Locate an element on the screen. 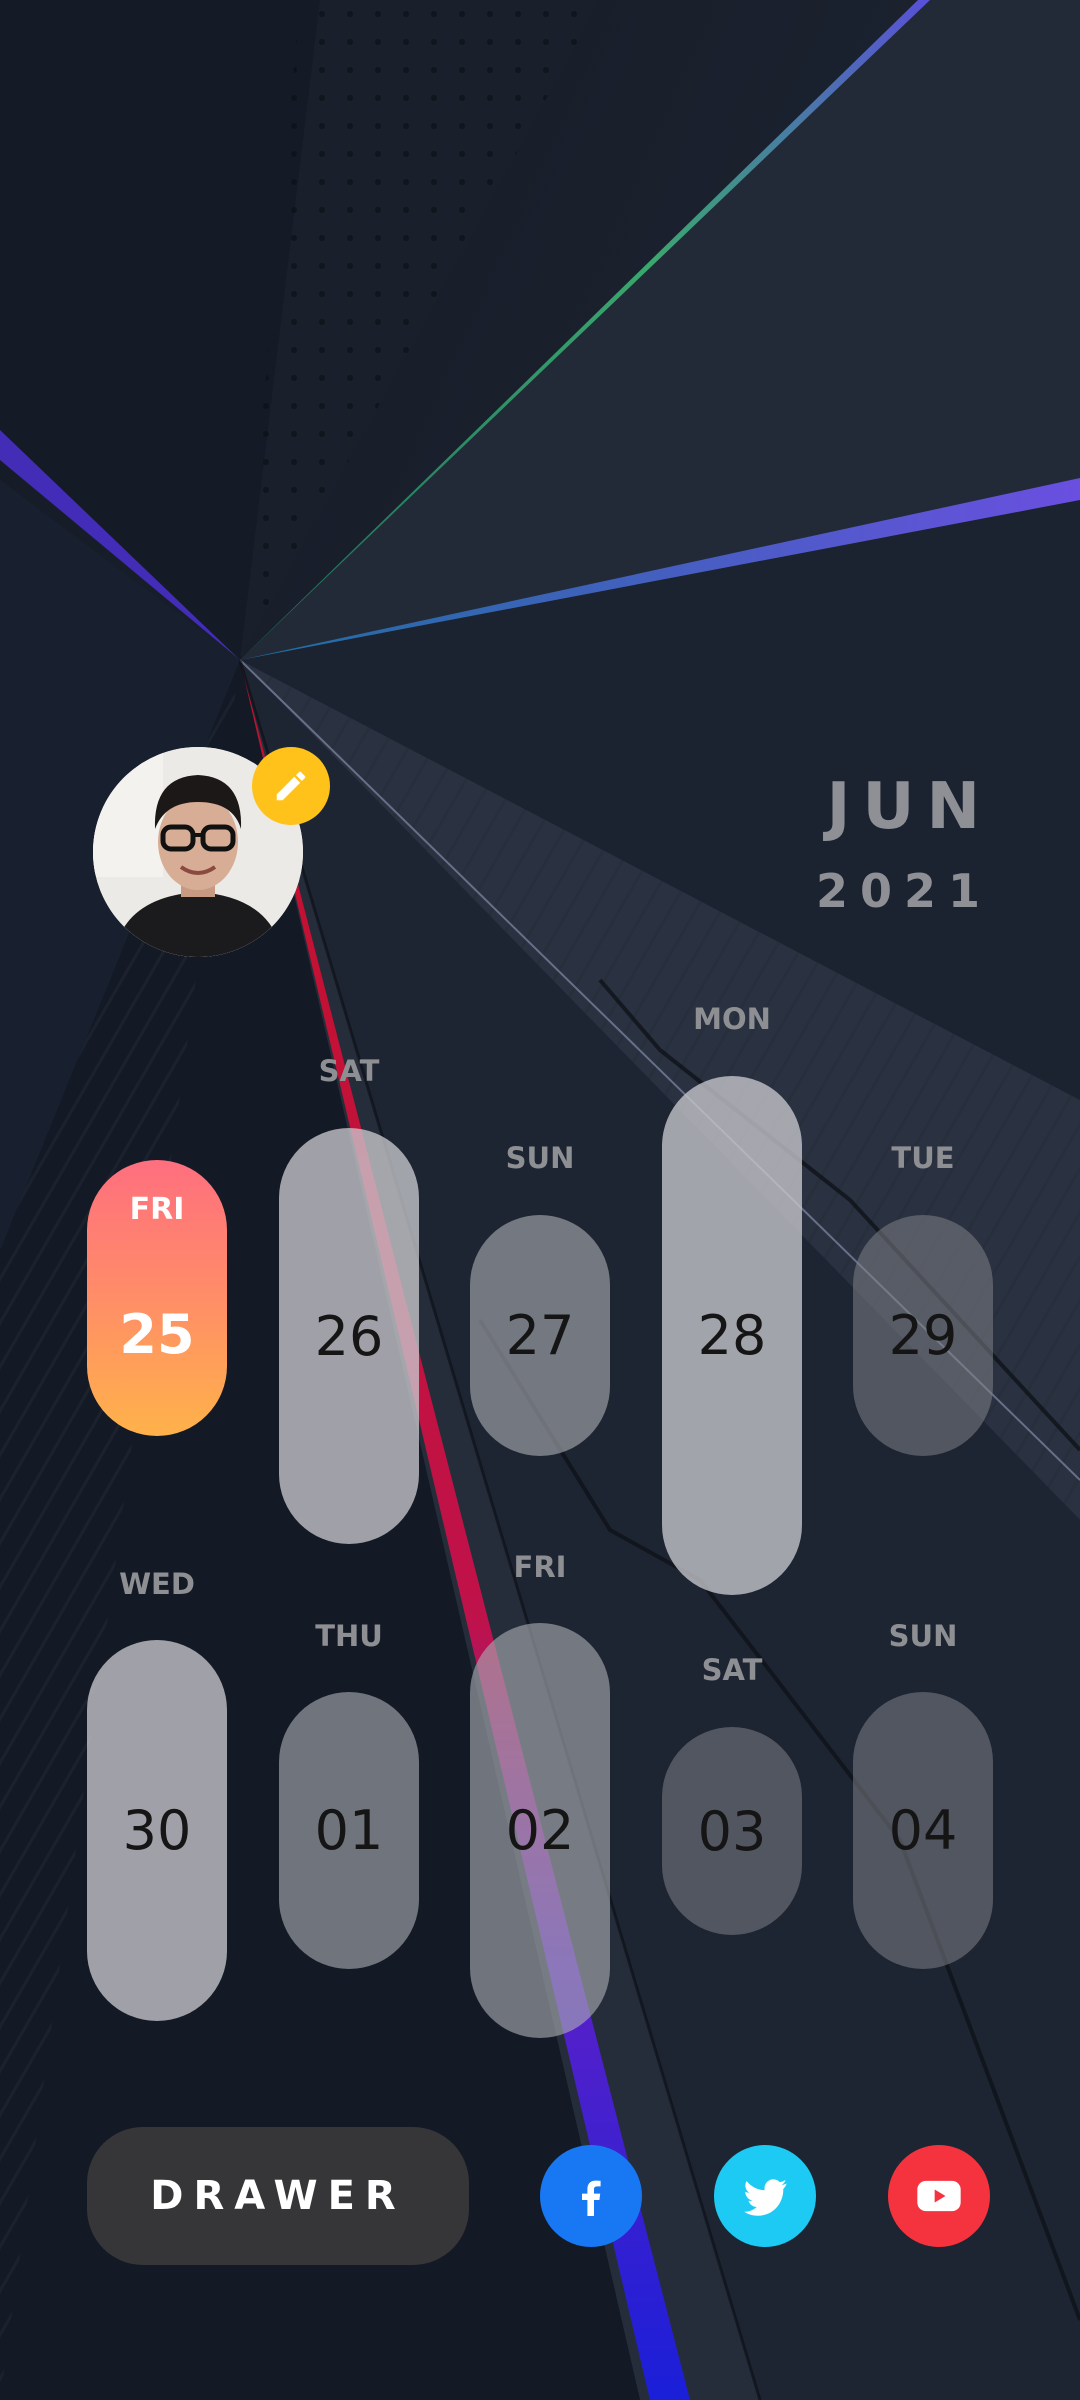 The image size is (1080, 2400). year-label: 2021 is located at coordinates (903, 891).